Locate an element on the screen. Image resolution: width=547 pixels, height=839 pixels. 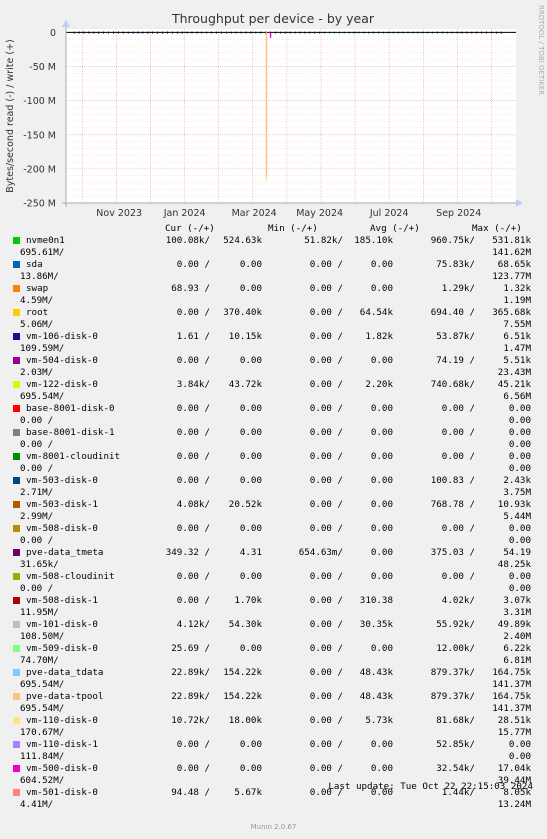
legend-value-min2: 30.35k is located at coordinates (376, 624).